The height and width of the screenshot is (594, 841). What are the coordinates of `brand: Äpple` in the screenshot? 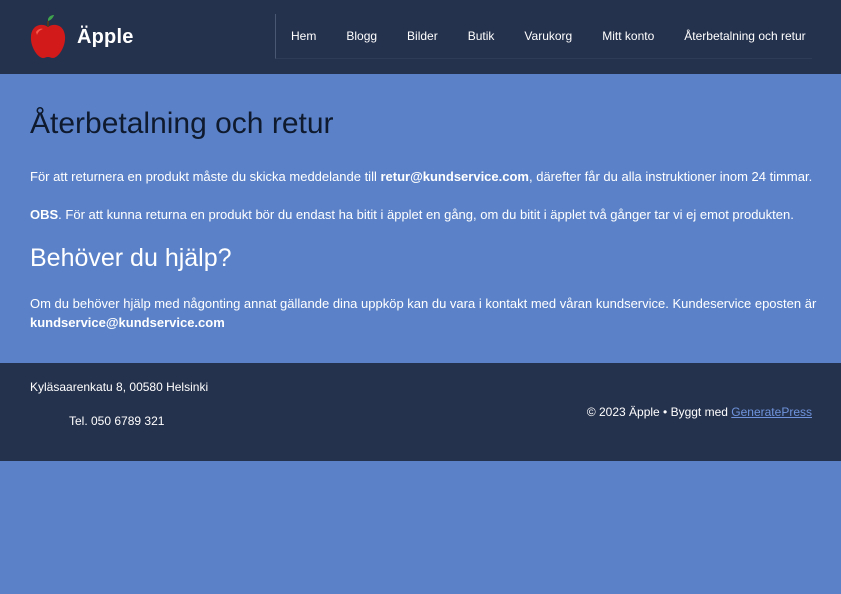 It's located at (82, 37).